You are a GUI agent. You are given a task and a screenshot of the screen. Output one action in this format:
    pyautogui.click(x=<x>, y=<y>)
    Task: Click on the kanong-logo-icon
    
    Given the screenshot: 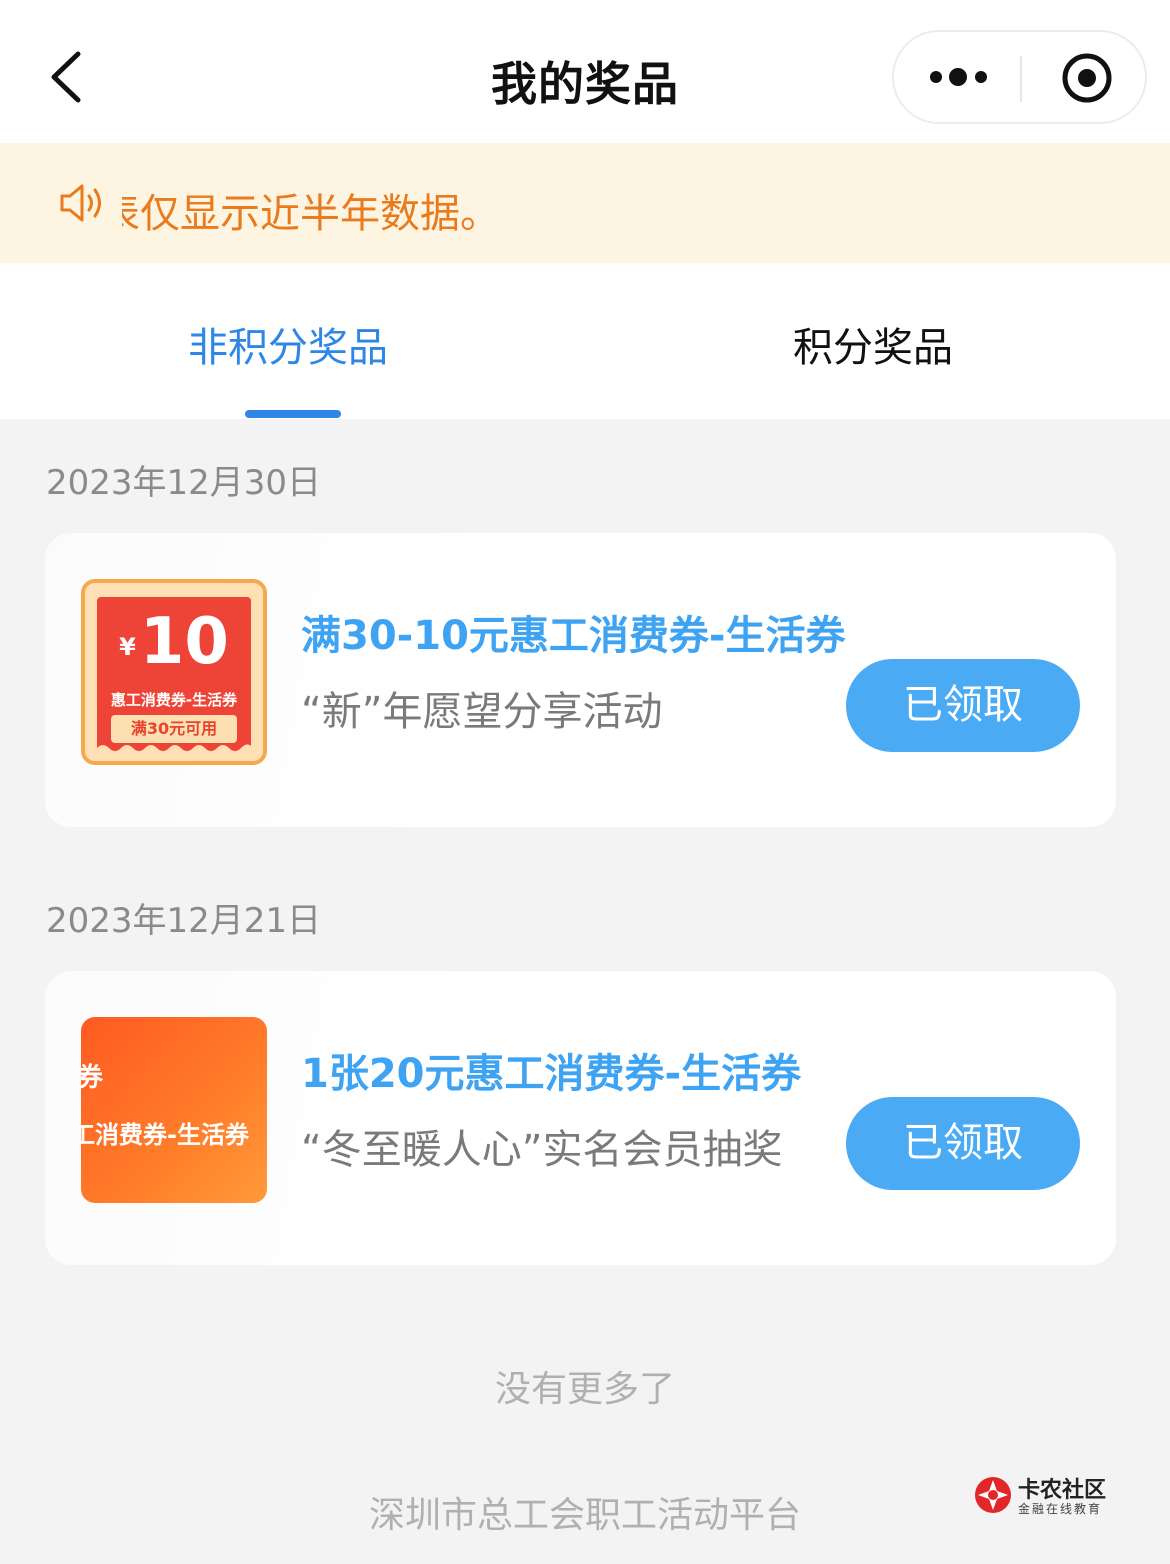 What is the action you would take?
    pyautogui.click(x=993, y=1495)
    